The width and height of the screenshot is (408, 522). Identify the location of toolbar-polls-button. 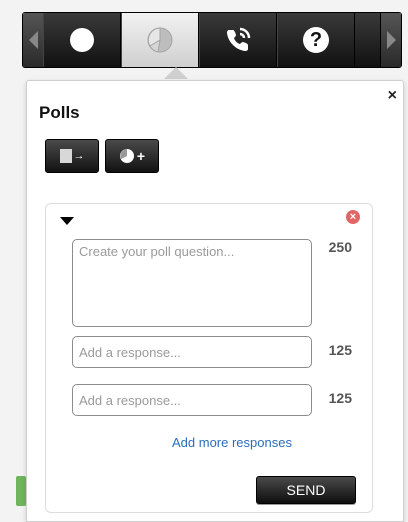
(160, 40).